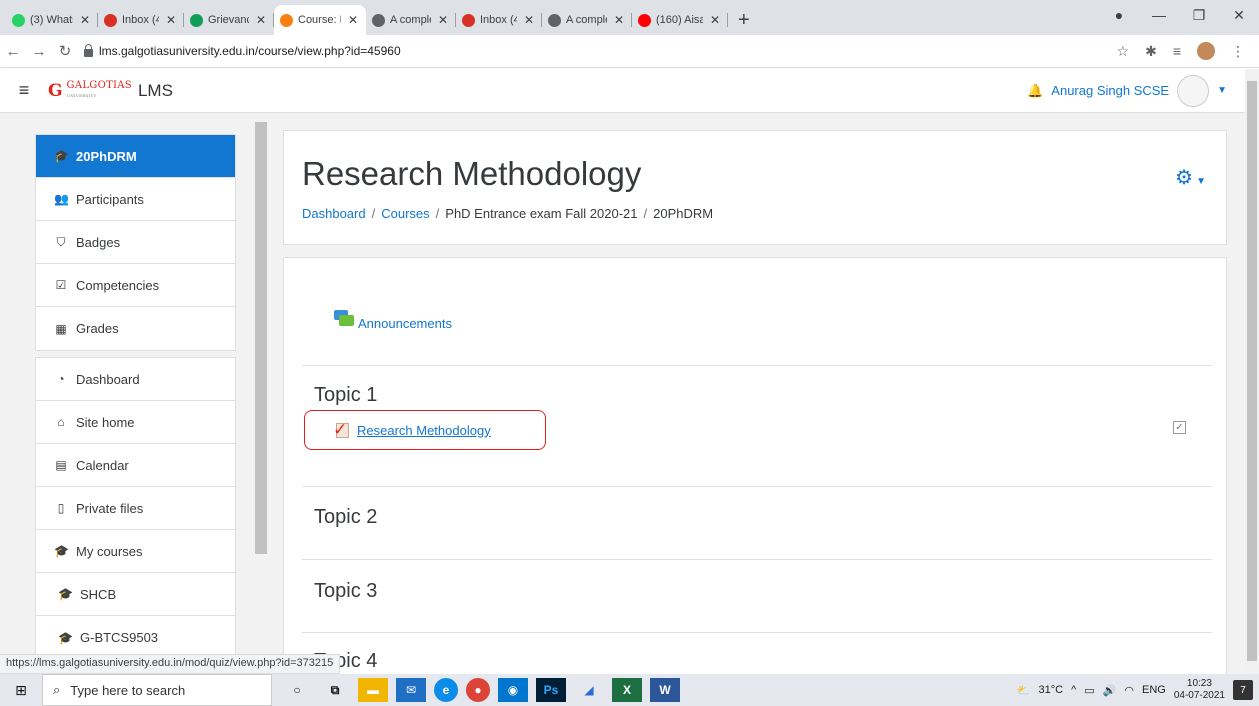 The image size is (1259, 706). I want to click on dell-icon: ◉, so click(513, 690).